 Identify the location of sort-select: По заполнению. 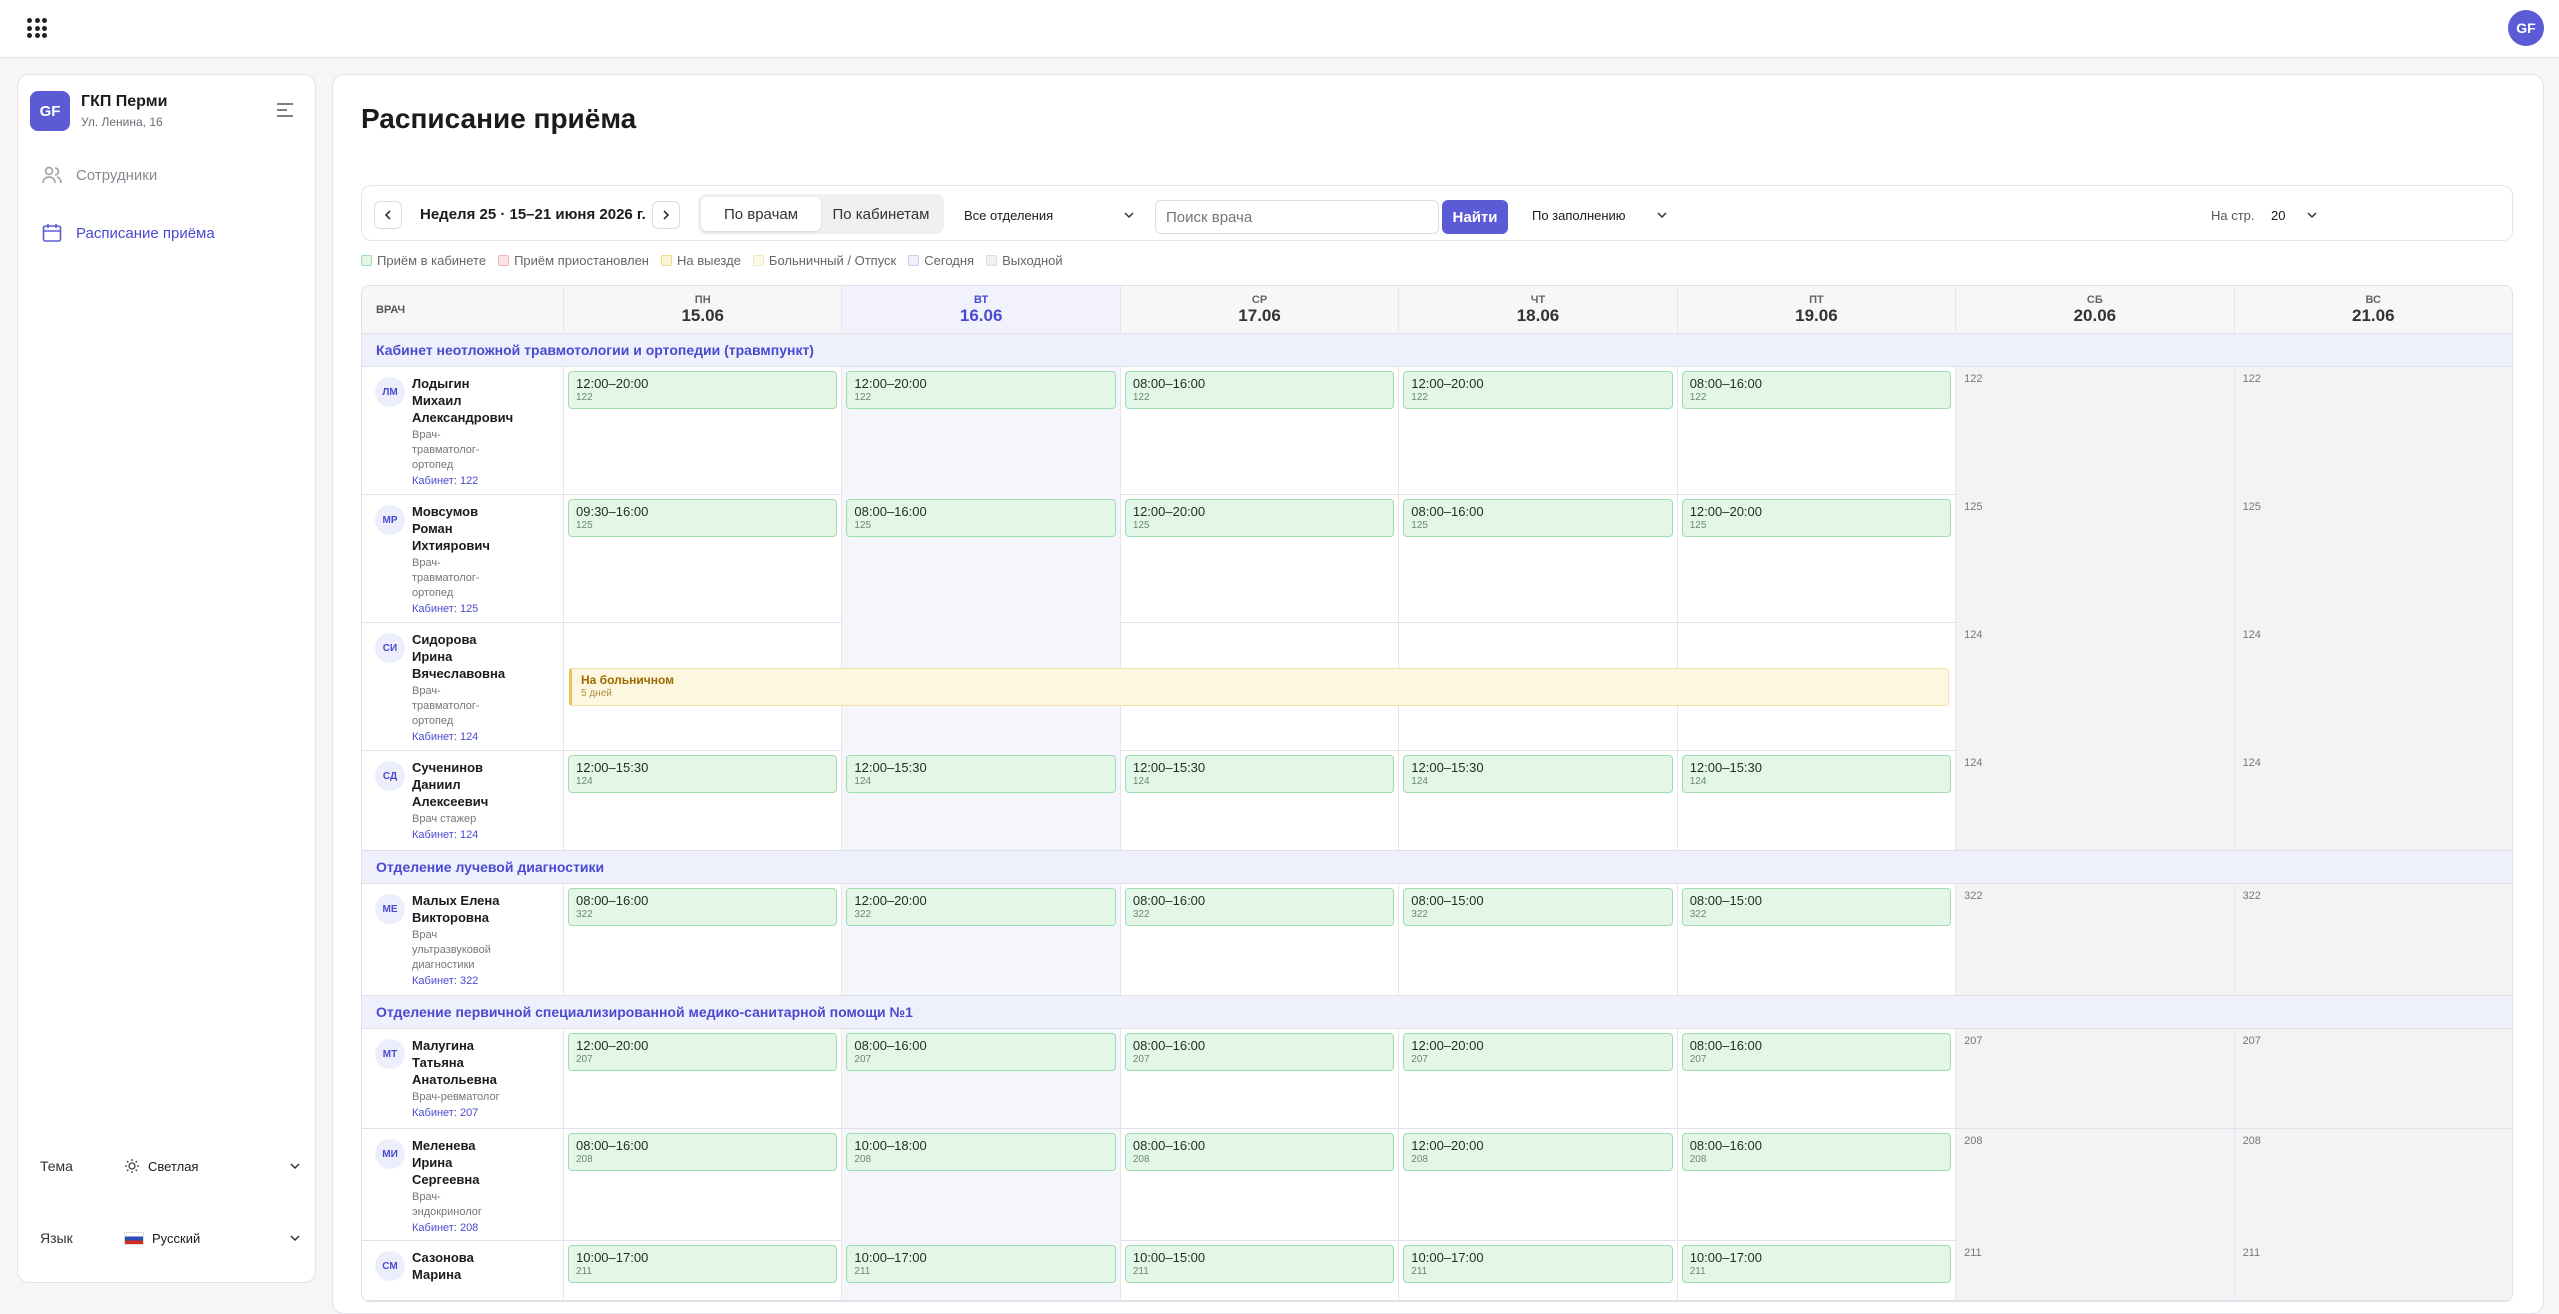
(1599, 215).